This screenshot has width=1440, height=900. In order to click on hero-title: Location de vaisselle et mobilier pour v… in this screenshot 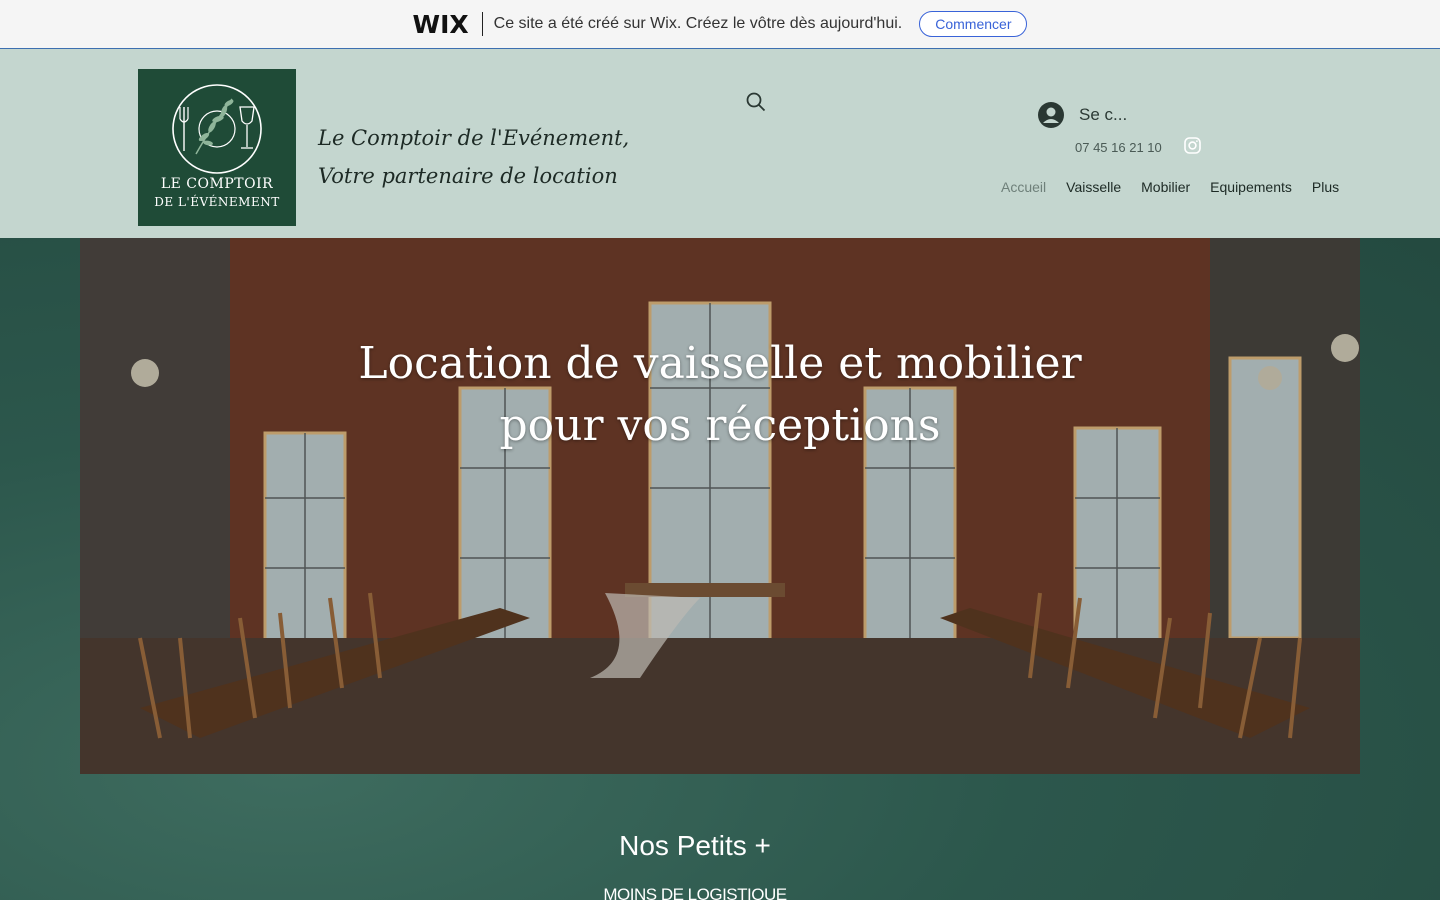, I will do `click(720, 395)`.